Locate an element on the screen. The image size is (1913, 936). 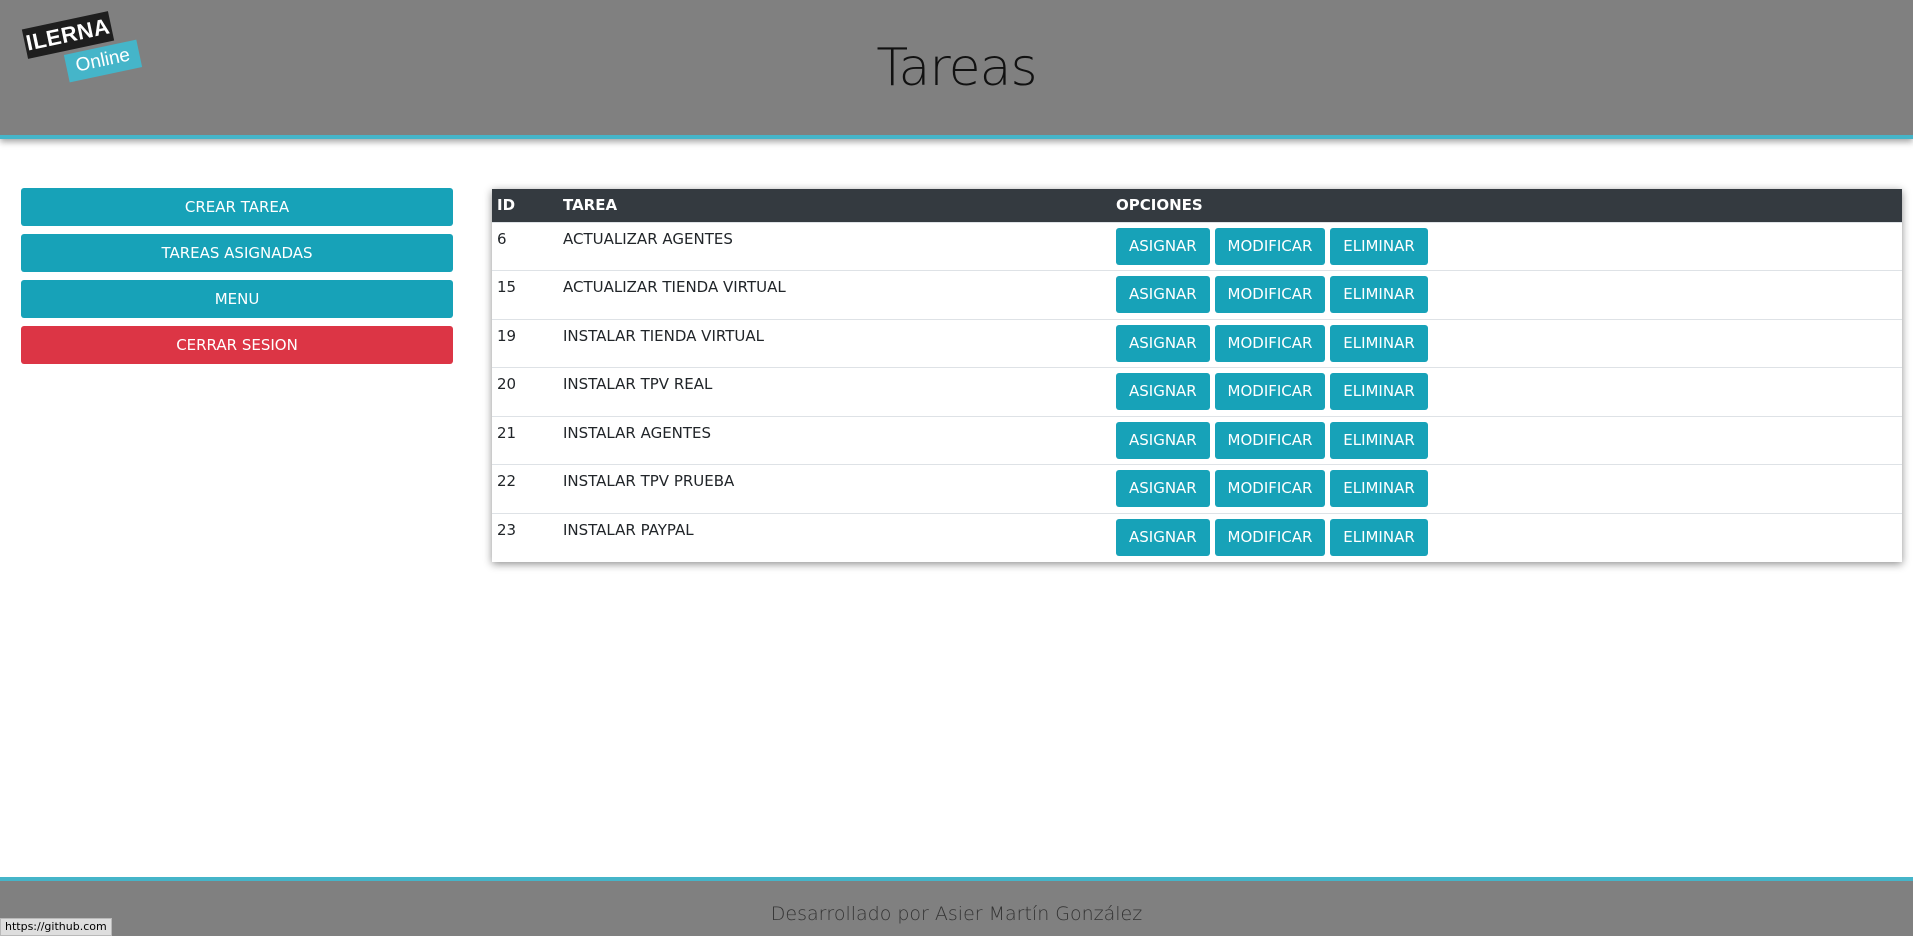
task-id: 23 is located at coordinates (507, 529).